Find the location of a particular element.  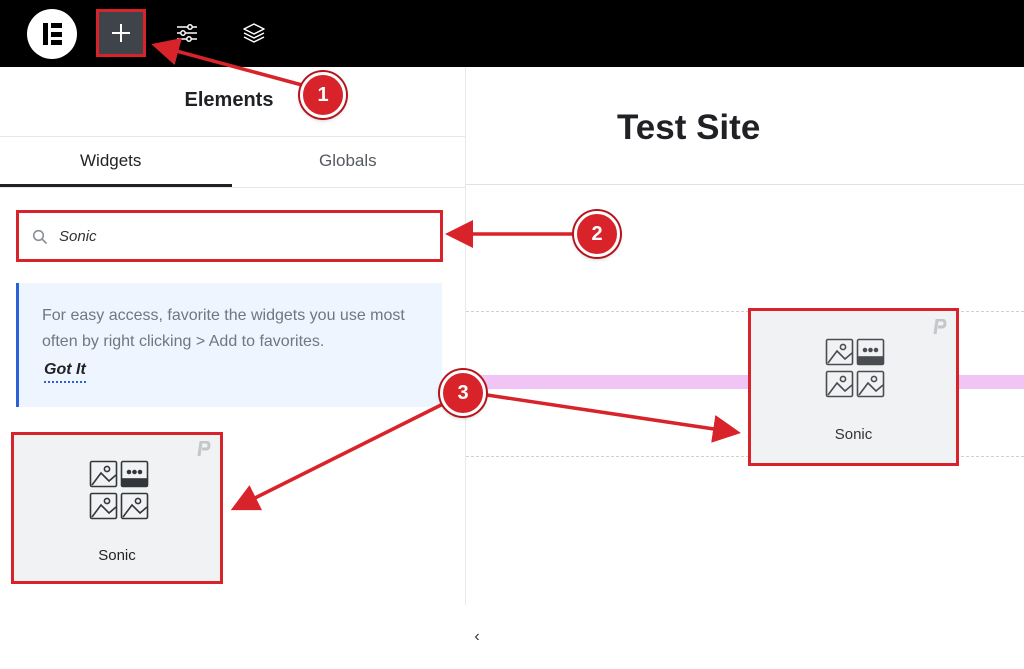

tab-widgets: Widgets is located at coordinates (110, 161).